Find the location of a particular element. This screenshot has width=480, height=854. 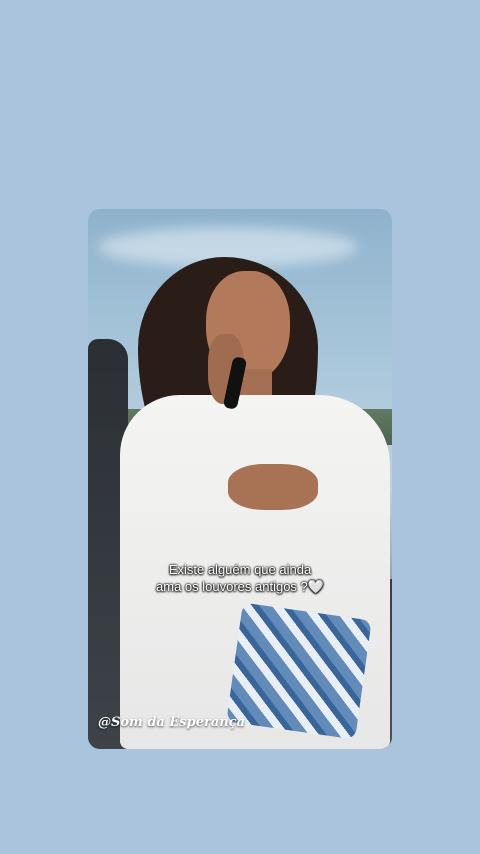

patterned-scarf is located at coordinates (299, 671).